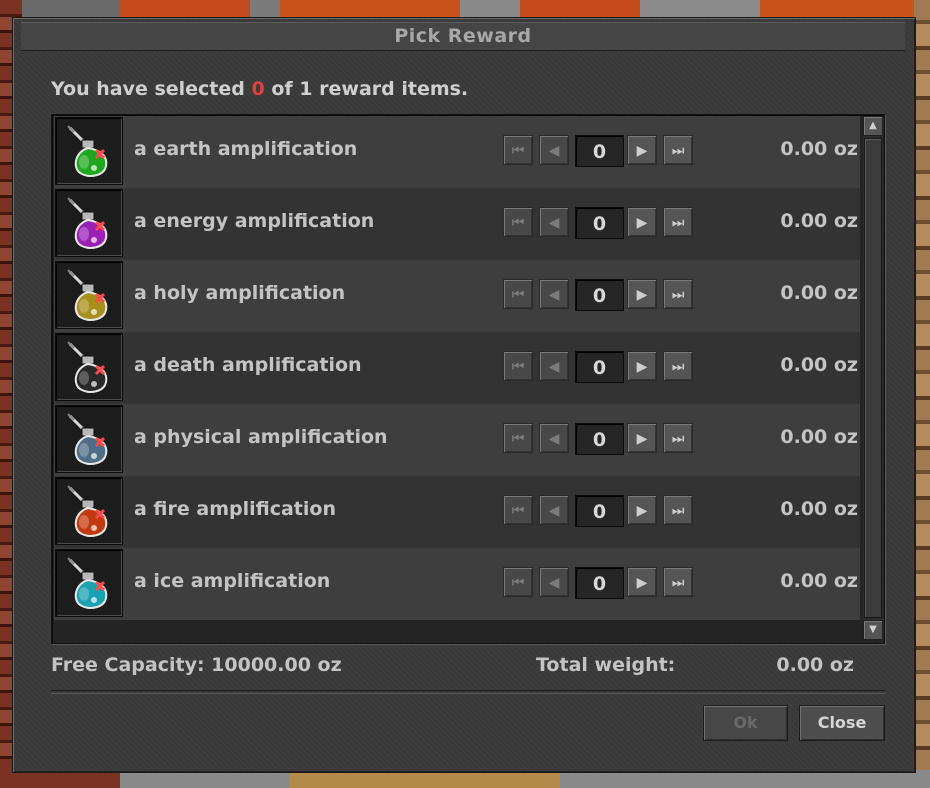  What do you see at coordinates (196, 665) in the screenshot?
I see `free-capacity: Free Capacity: 10000.00 oz` at bounding box center [196, 665].